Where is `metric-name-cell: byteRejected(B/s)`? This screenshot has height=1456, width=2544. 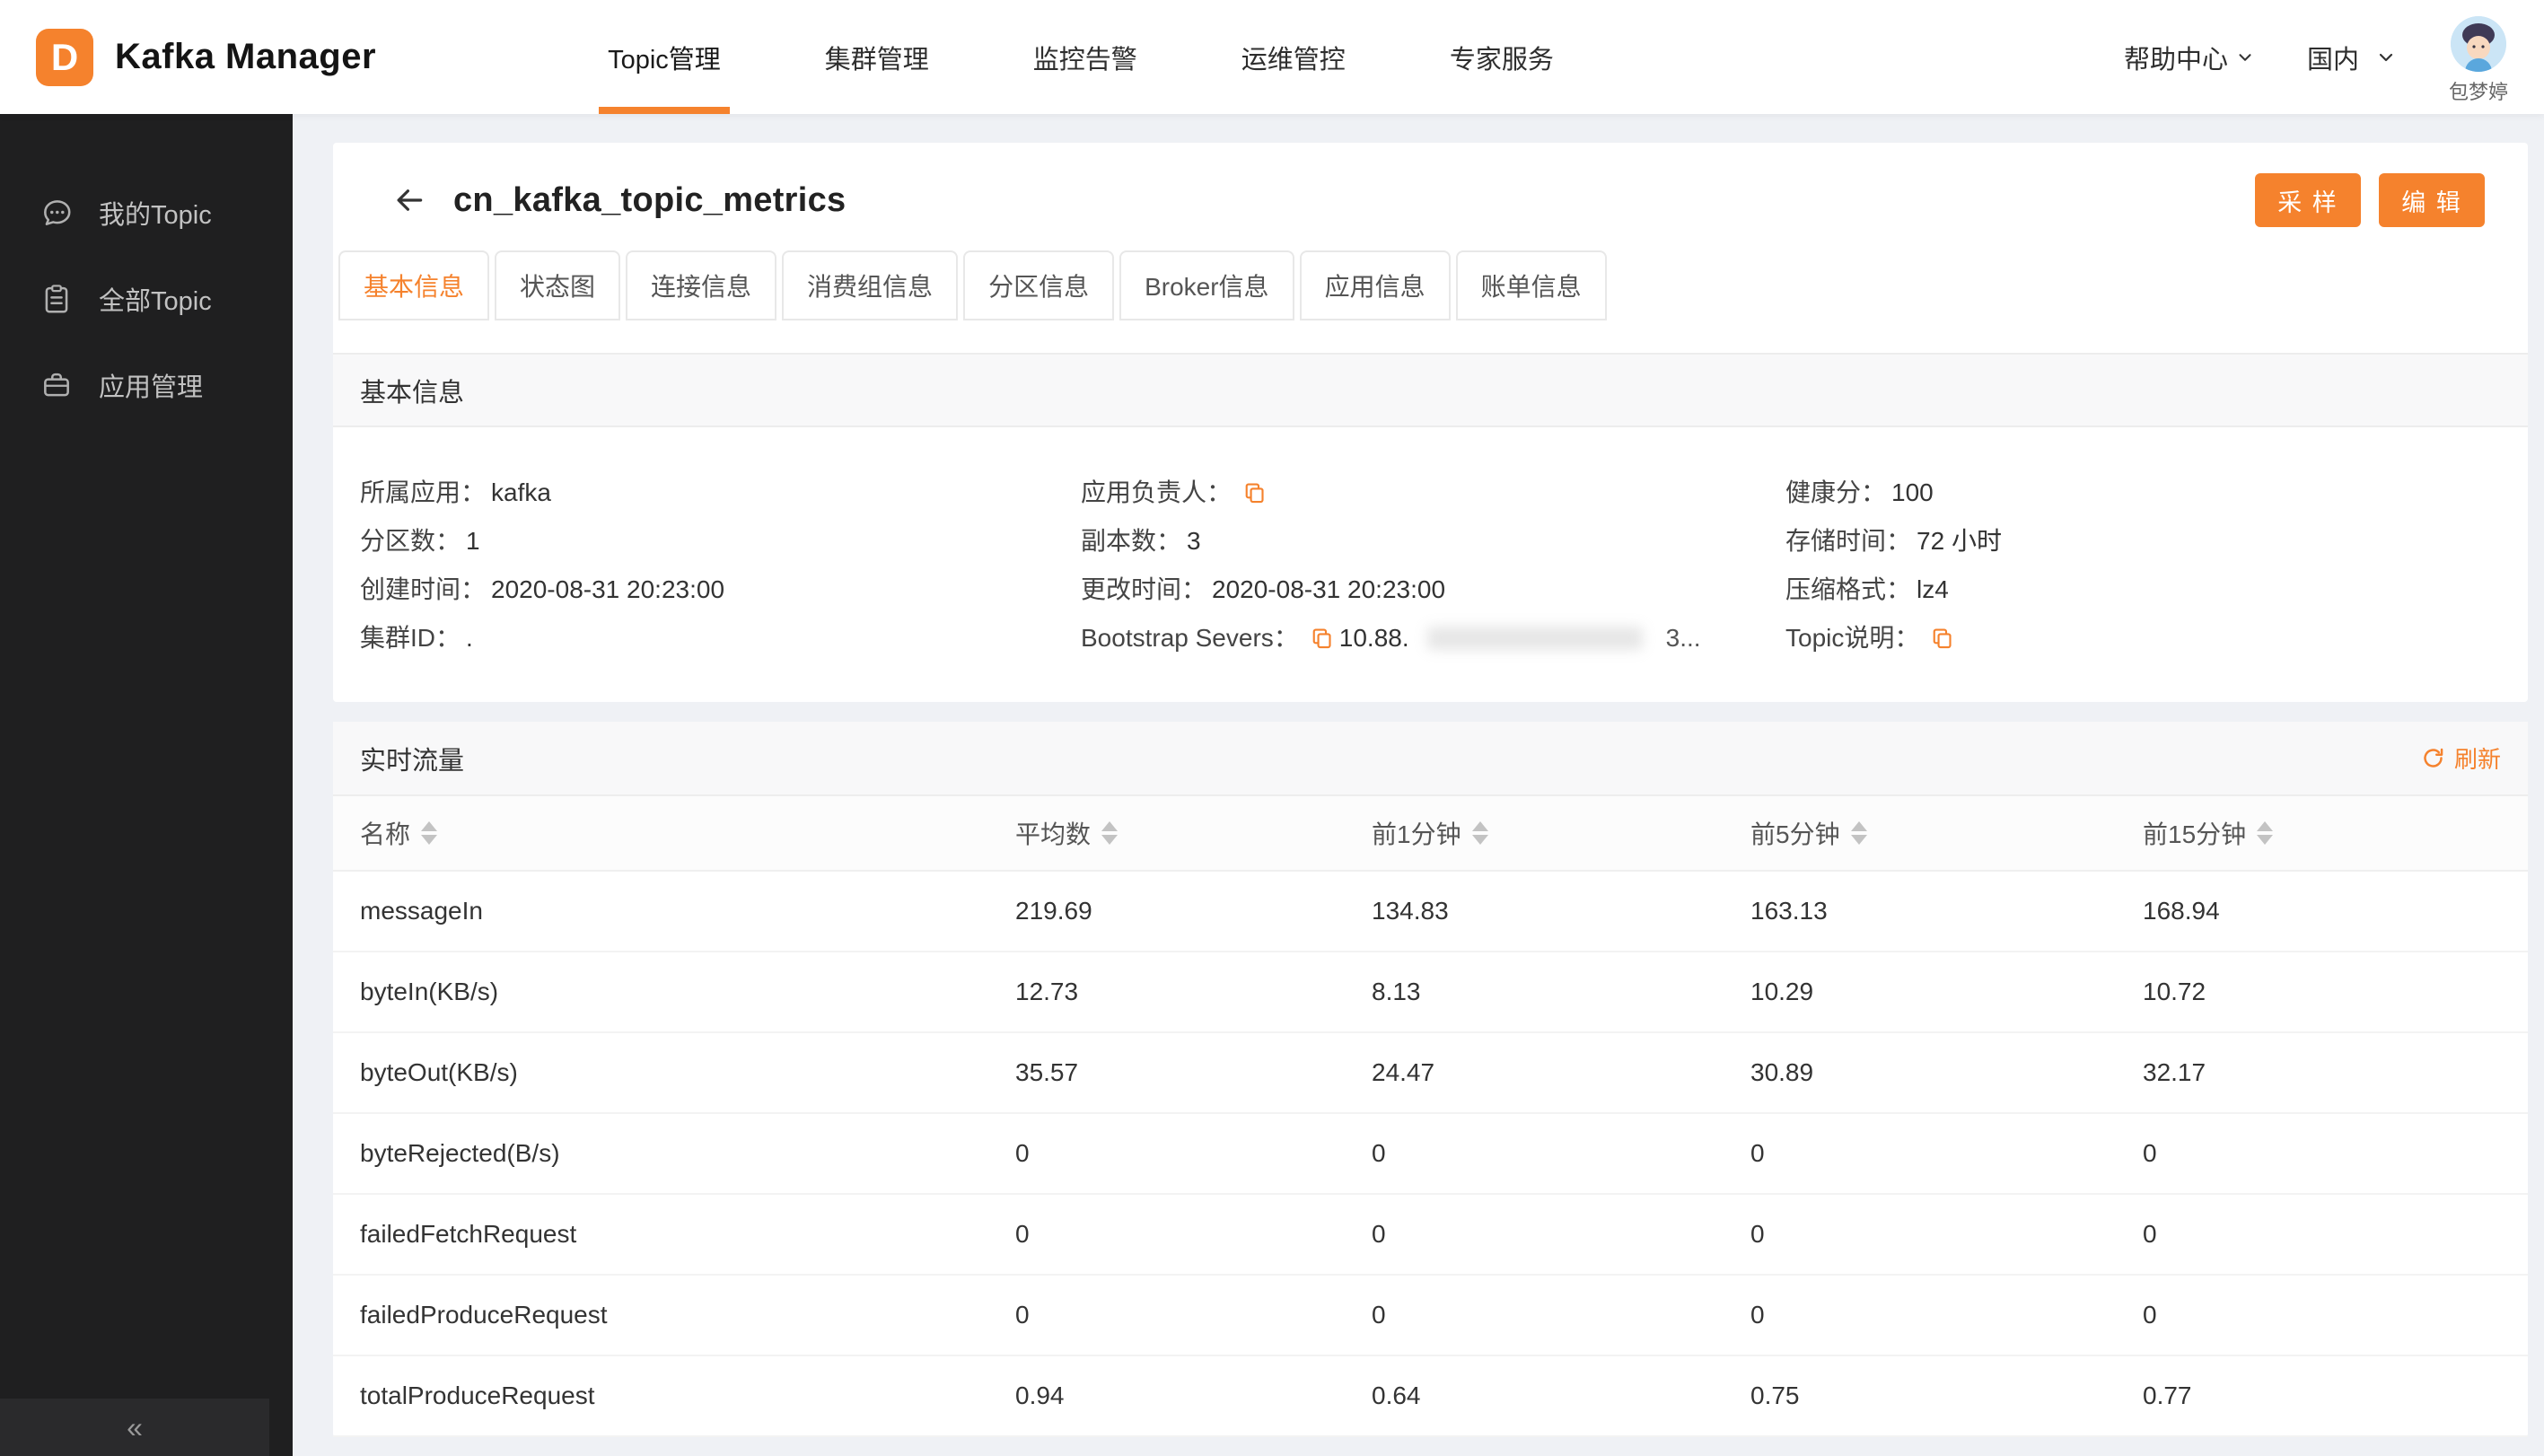
metric-name-cell: byteRejected(B/s) is located at coordinates (460, 1153).